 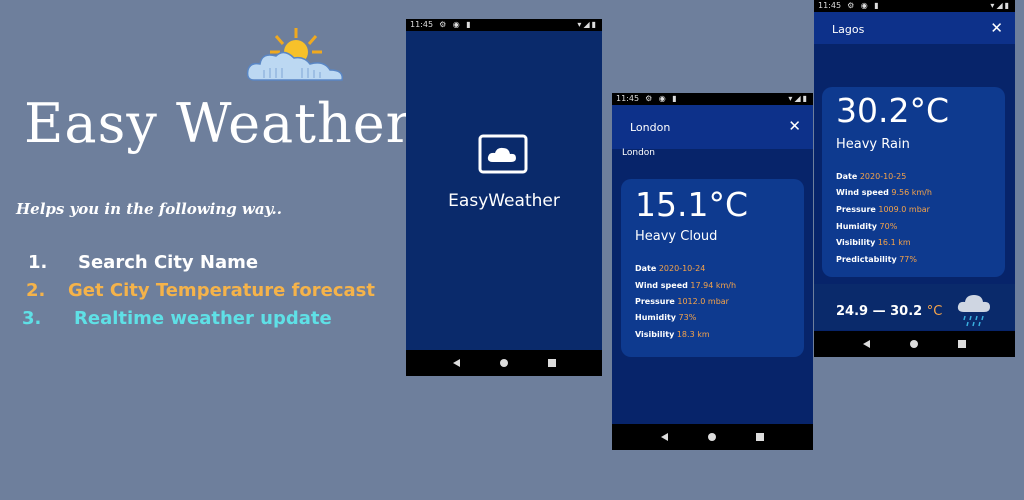 What do you see at coordinates (218, 123) in the screenshot?
I see `promo-title: Easy Weather` at bounding box center [218, 123].